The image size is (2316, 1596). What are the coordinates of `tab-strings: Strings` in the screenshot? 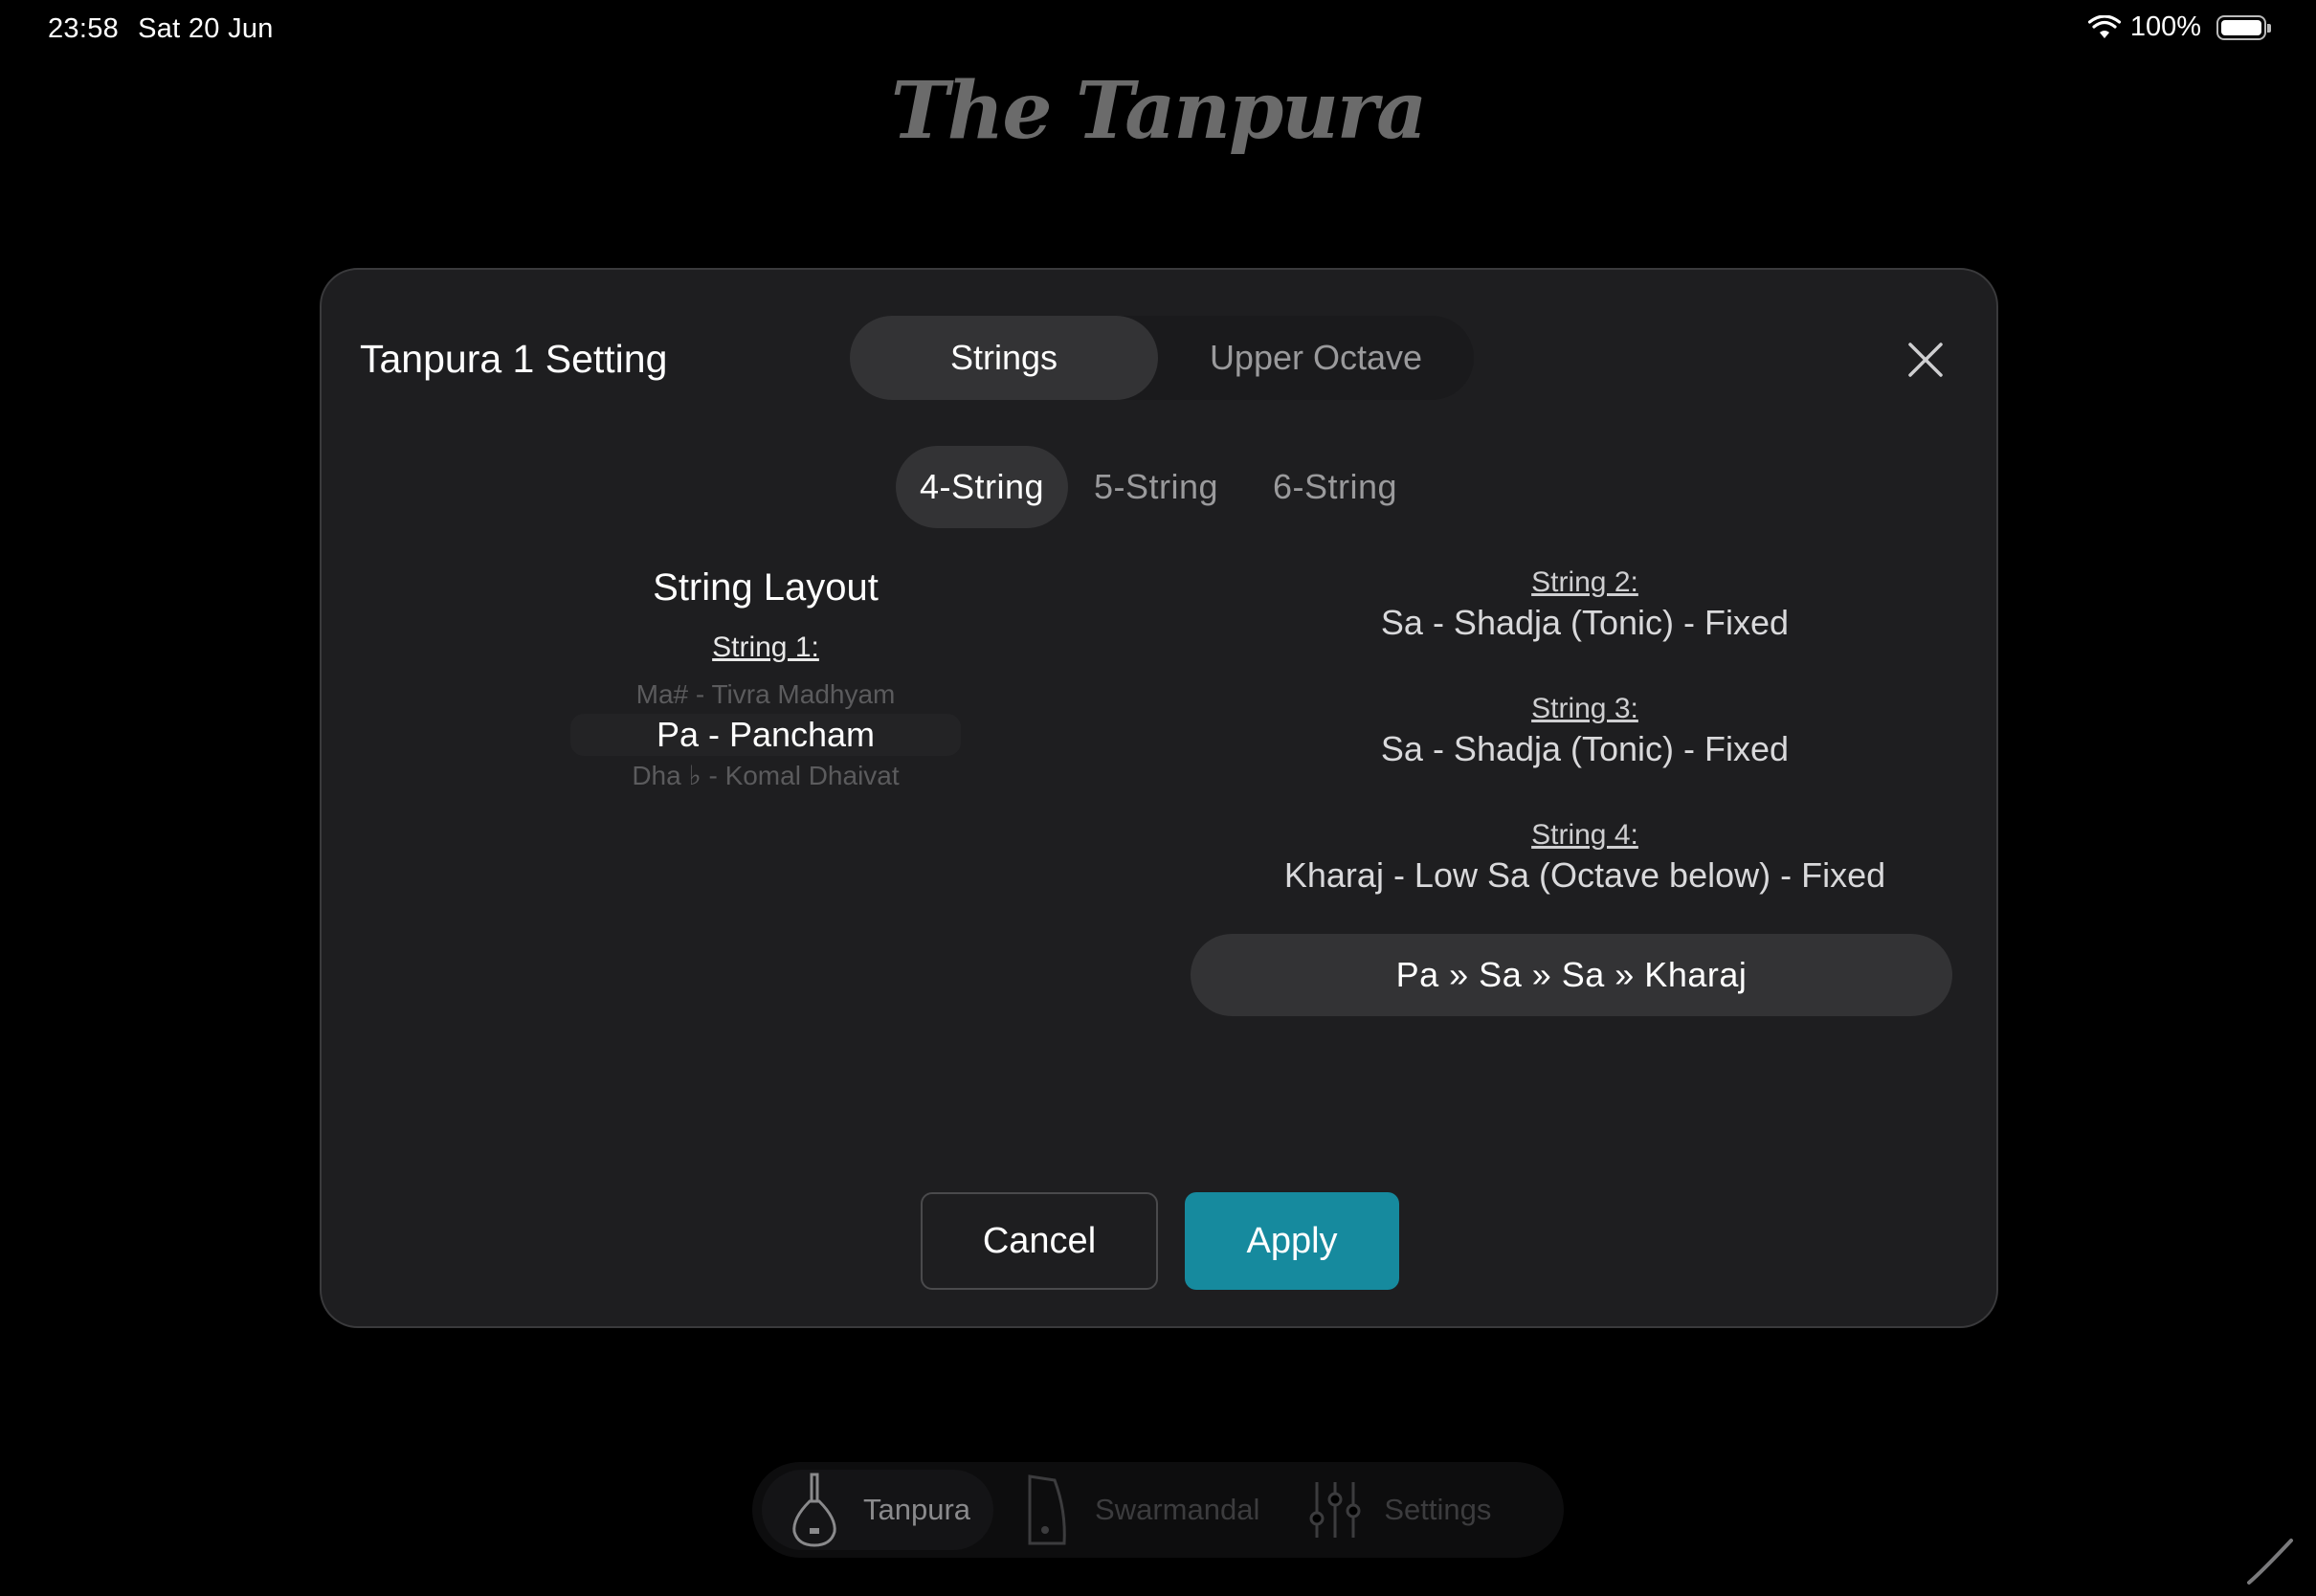 It's located at (1004, 358).